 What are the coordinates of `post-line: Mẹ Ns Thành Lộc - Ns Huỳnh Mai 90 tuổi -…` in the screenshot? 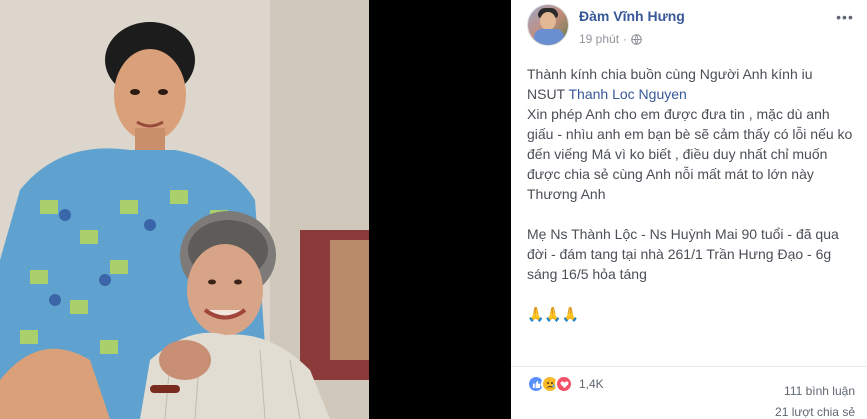 It's located at (683, 254).